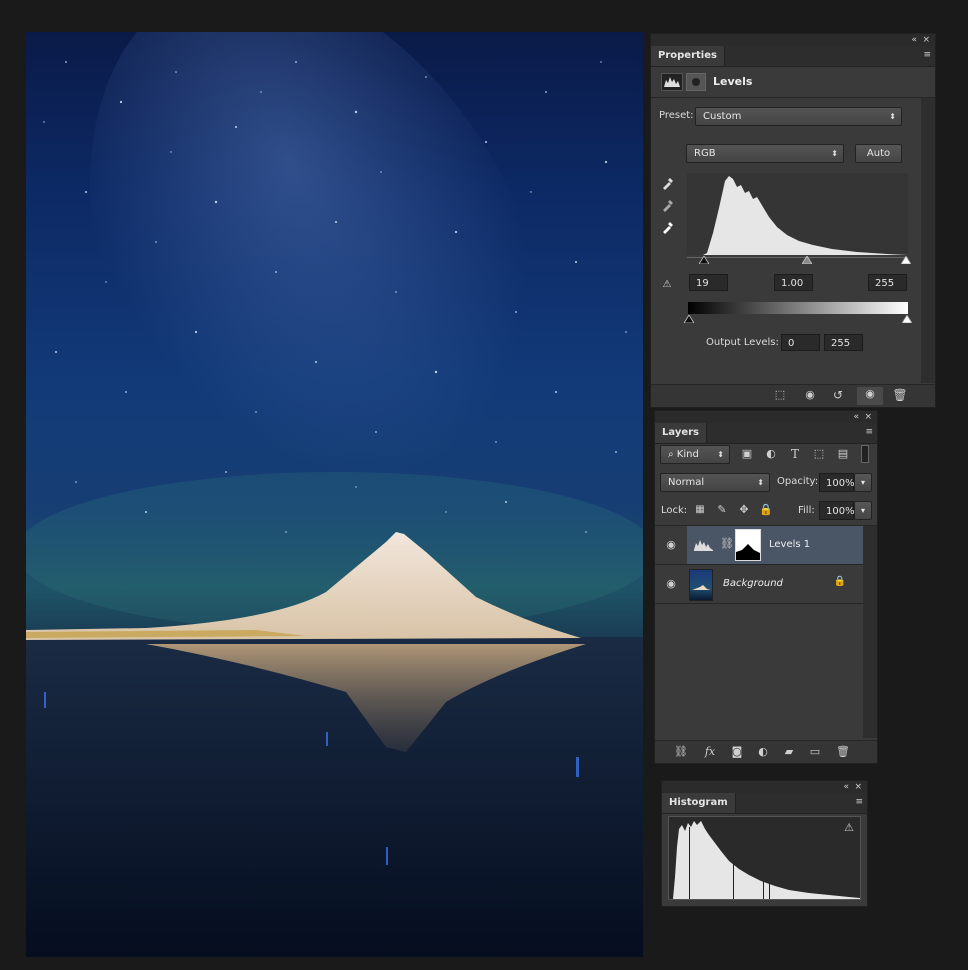  What do you see at coordinates (865, 454) in the screenshot?
I see `filter-toggle` at bounding box center [865, 454].